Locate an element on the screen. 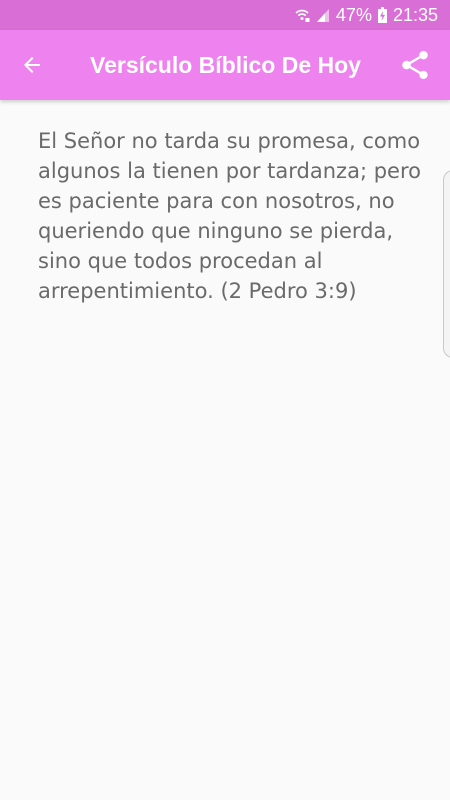 The height and width of the screenshot is (800, 450). back-button is located at coordinates (32, 65).